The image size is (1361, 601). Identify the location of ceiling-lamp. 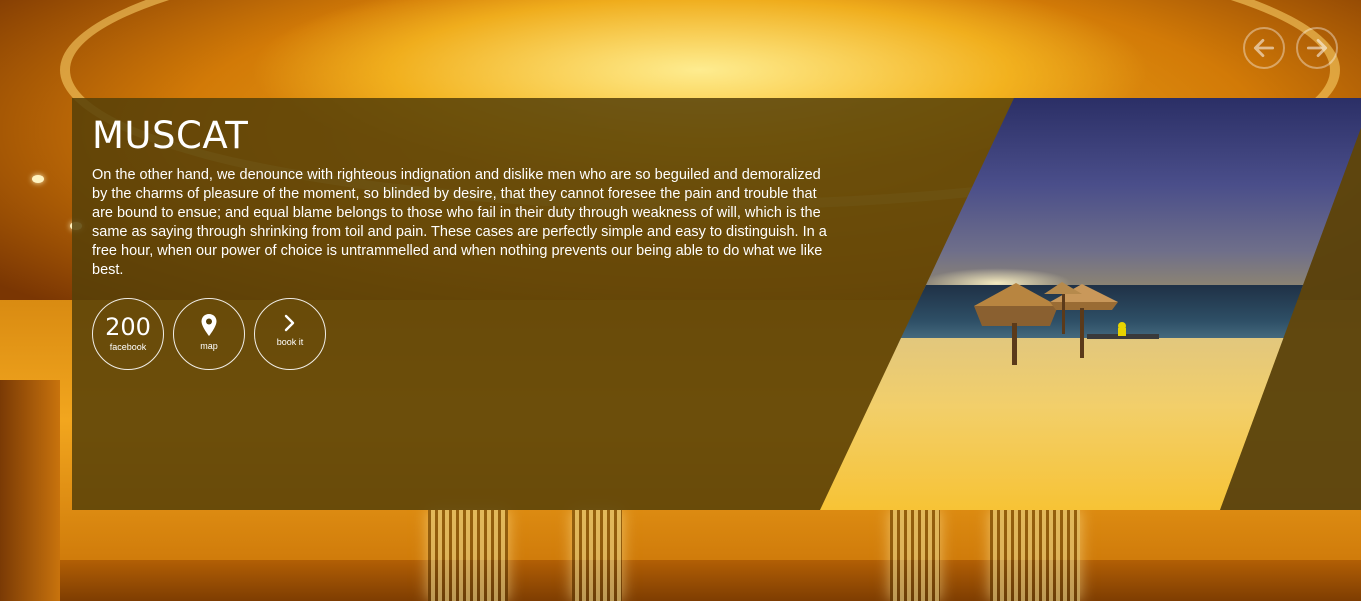
(38, 179).